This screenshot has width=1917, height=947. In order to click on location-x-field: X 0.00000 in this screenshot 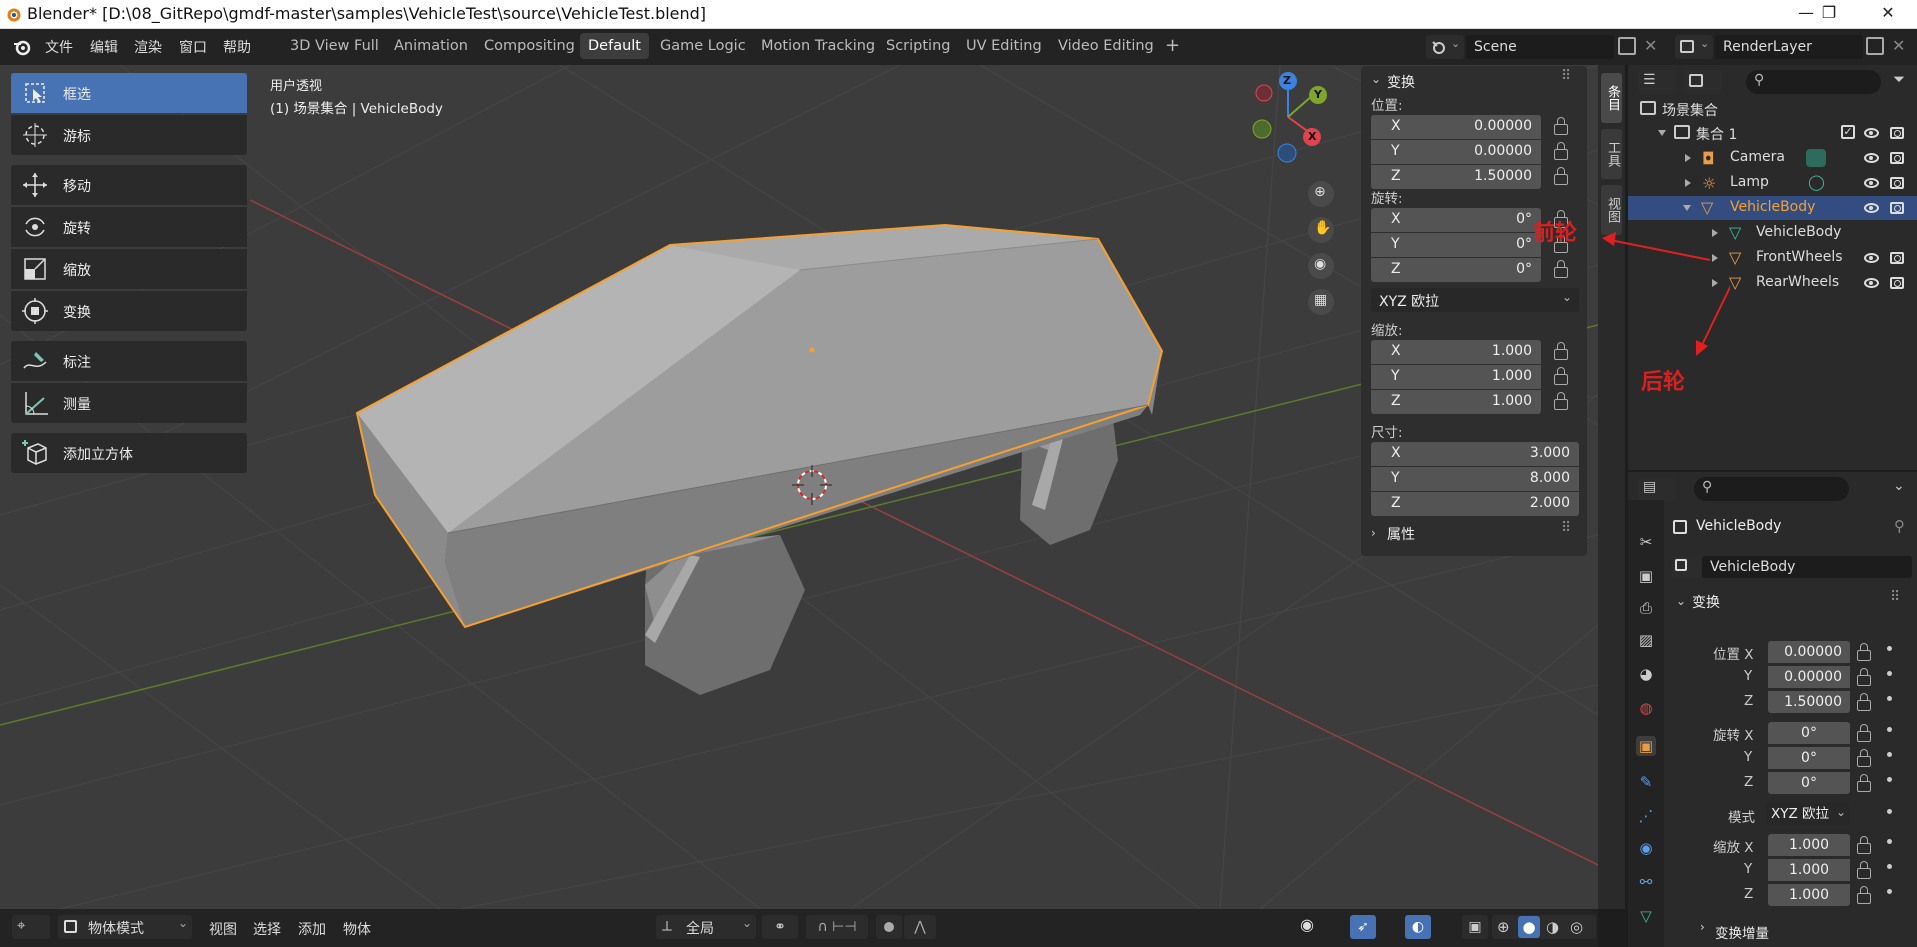, I will do `click(1456, 127)`.